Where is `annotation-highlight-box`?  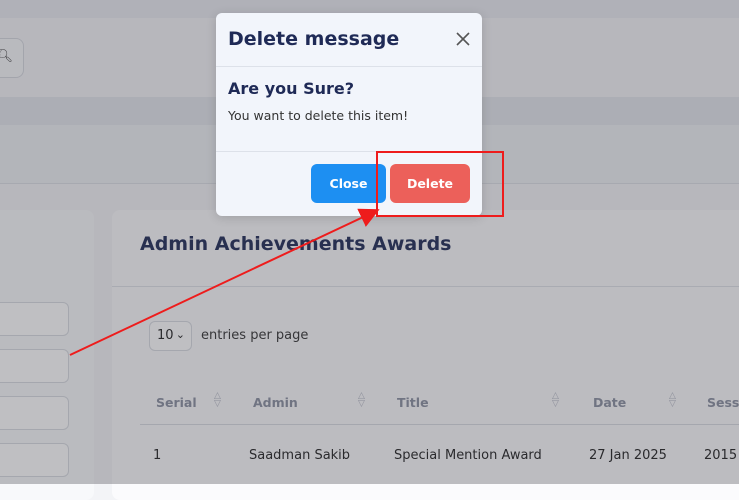
annotation-highlight-box is located at coordinates (440, 184).